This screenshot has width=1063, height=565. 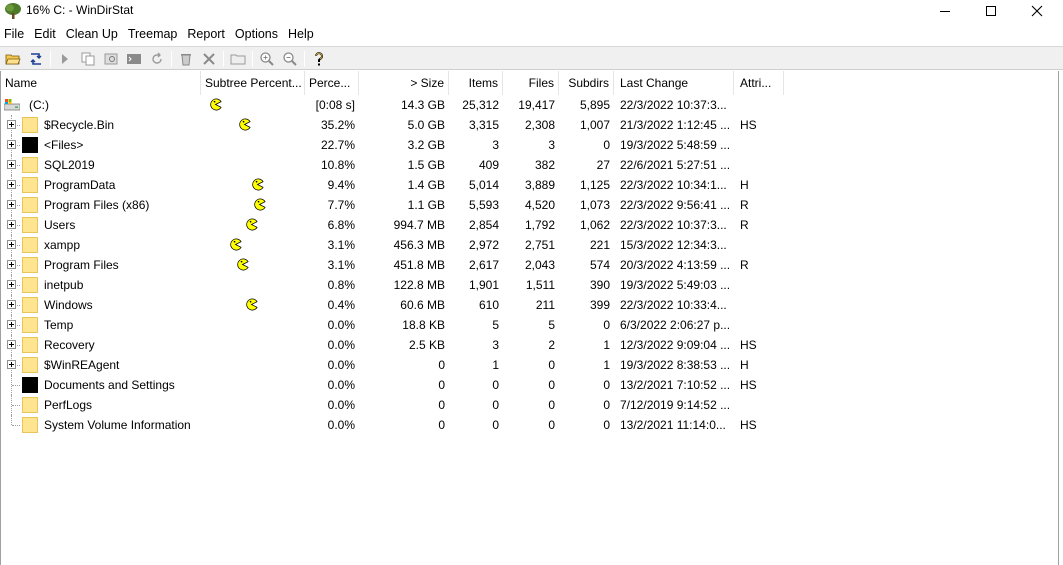 What do you see at coordinates (111, 59) in the screenshot?
I see `explorer-button` at bounding box center [111, 59].